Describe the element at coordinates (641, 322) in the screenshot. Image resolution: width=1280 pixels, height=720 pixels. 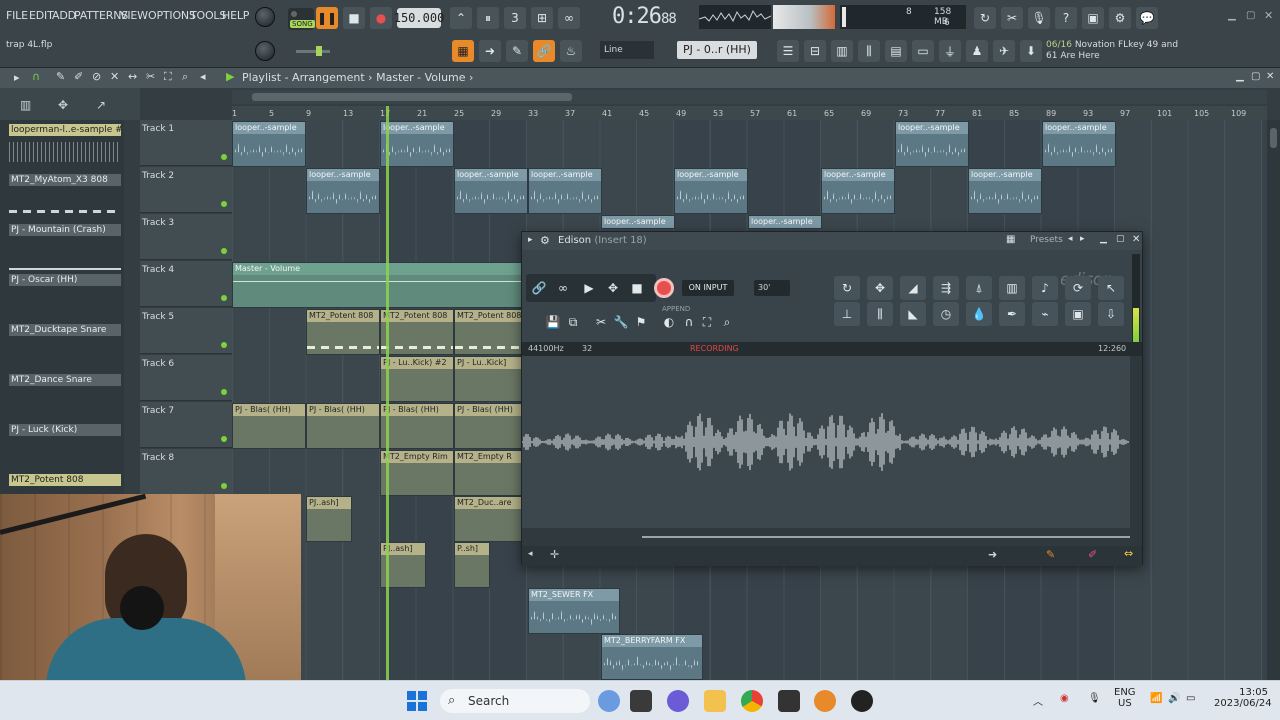
I see `marker-icon: ⚑` at that location.